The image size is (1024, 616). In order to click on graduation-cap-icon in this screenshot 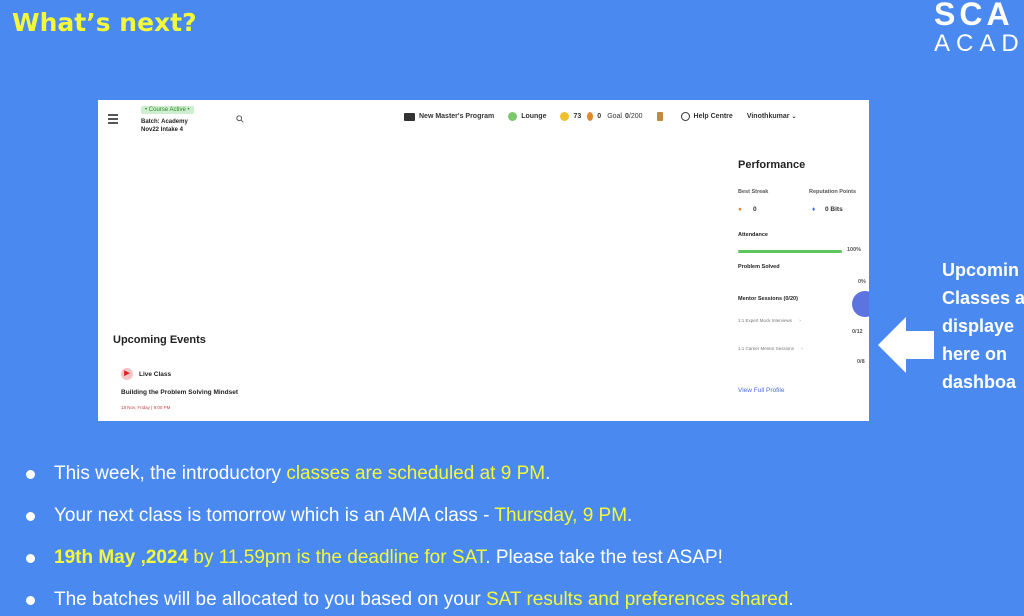, I will do `click(409, 116)`.